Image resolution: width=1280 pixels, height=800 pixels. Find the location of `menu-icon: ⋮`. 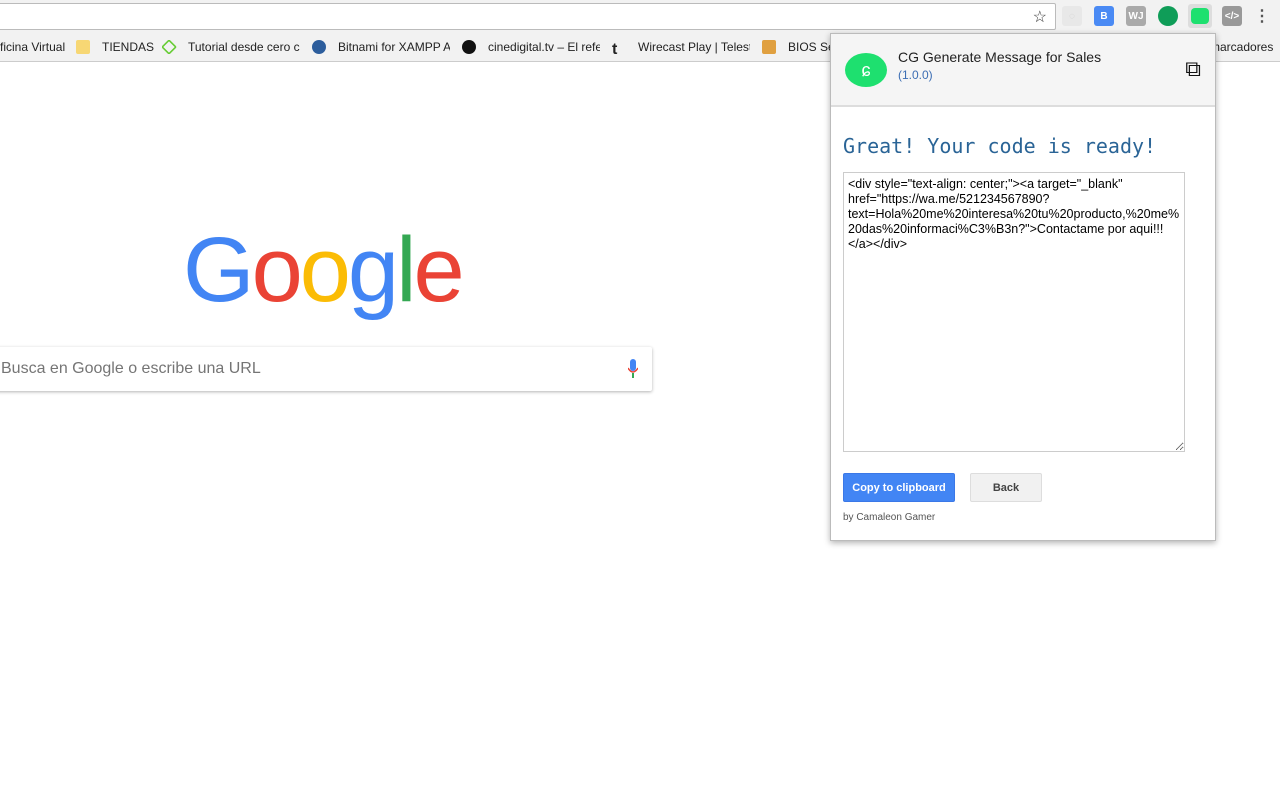

menu-icon: ⋮ is located at coordinates (1262, 16).